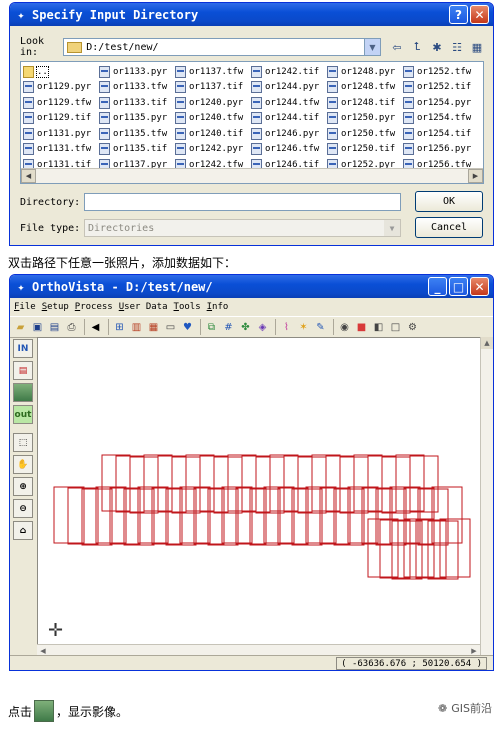 The height and width of the screenshot is (730, 502). What do you see at coordinates (23, 464) in the screenshot?
I see `pan-hand-icon: ✋` at bounding box center [23, 464].